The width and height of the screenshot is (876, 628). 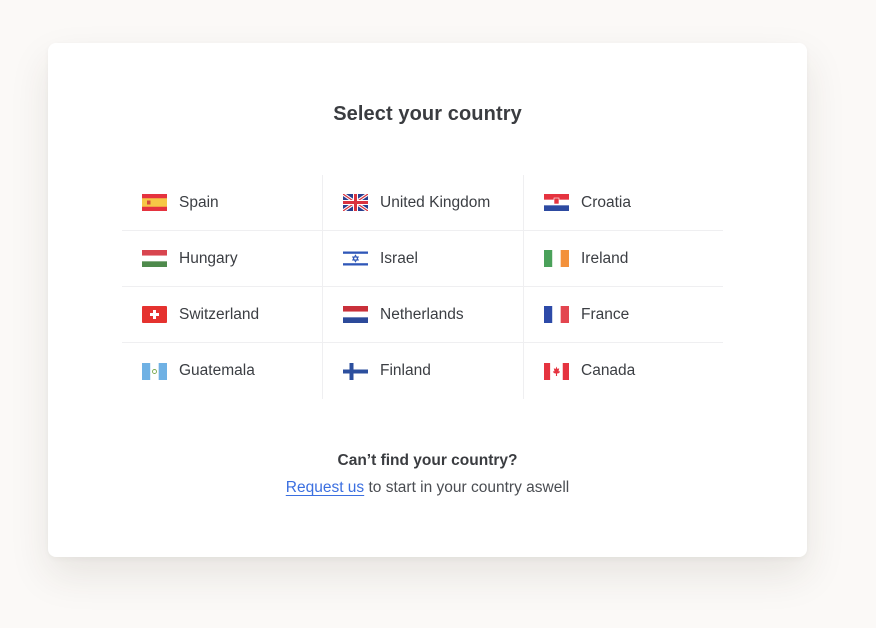 I want to click on country-label: United Kingdom, so click(x=435, y=202).